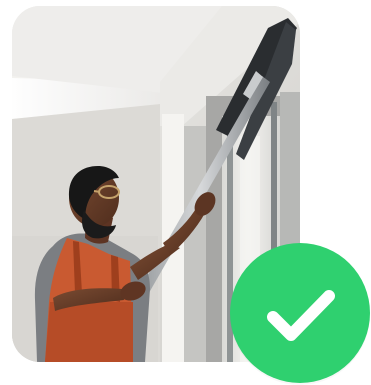 The image size is (371, 385). I want to click on success-badge, so click(300, 313).